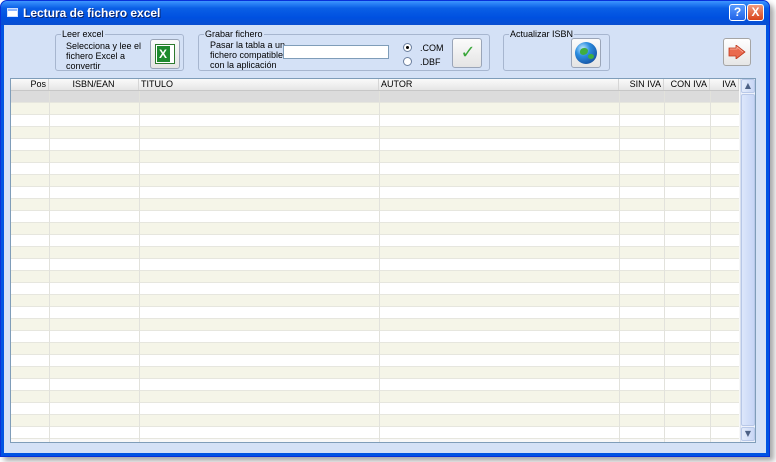 The image size is (776, 462). Describe the element at coordinates (407, 61) in the screenshot. I see `radio-dbf` at that location.